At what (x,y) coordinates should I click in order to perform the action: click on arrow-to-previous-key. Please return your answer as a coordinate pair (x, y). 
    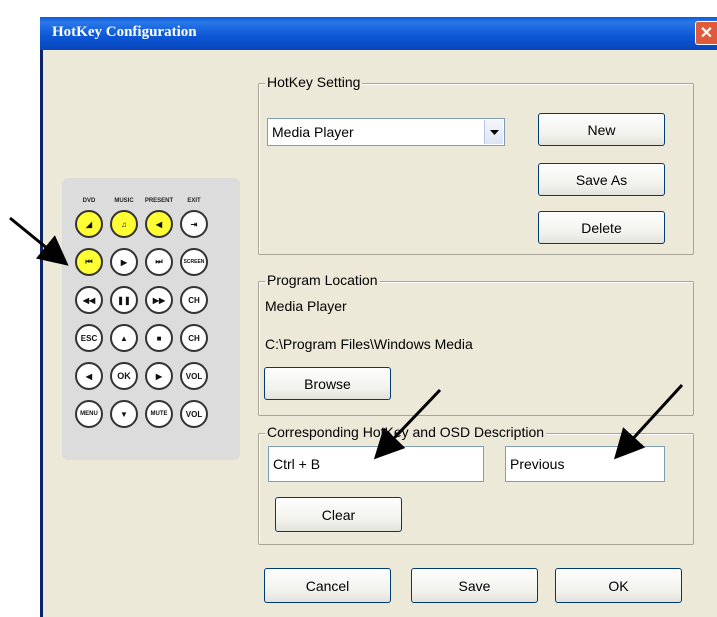
    Looking at the image, I should click on (39, 241).